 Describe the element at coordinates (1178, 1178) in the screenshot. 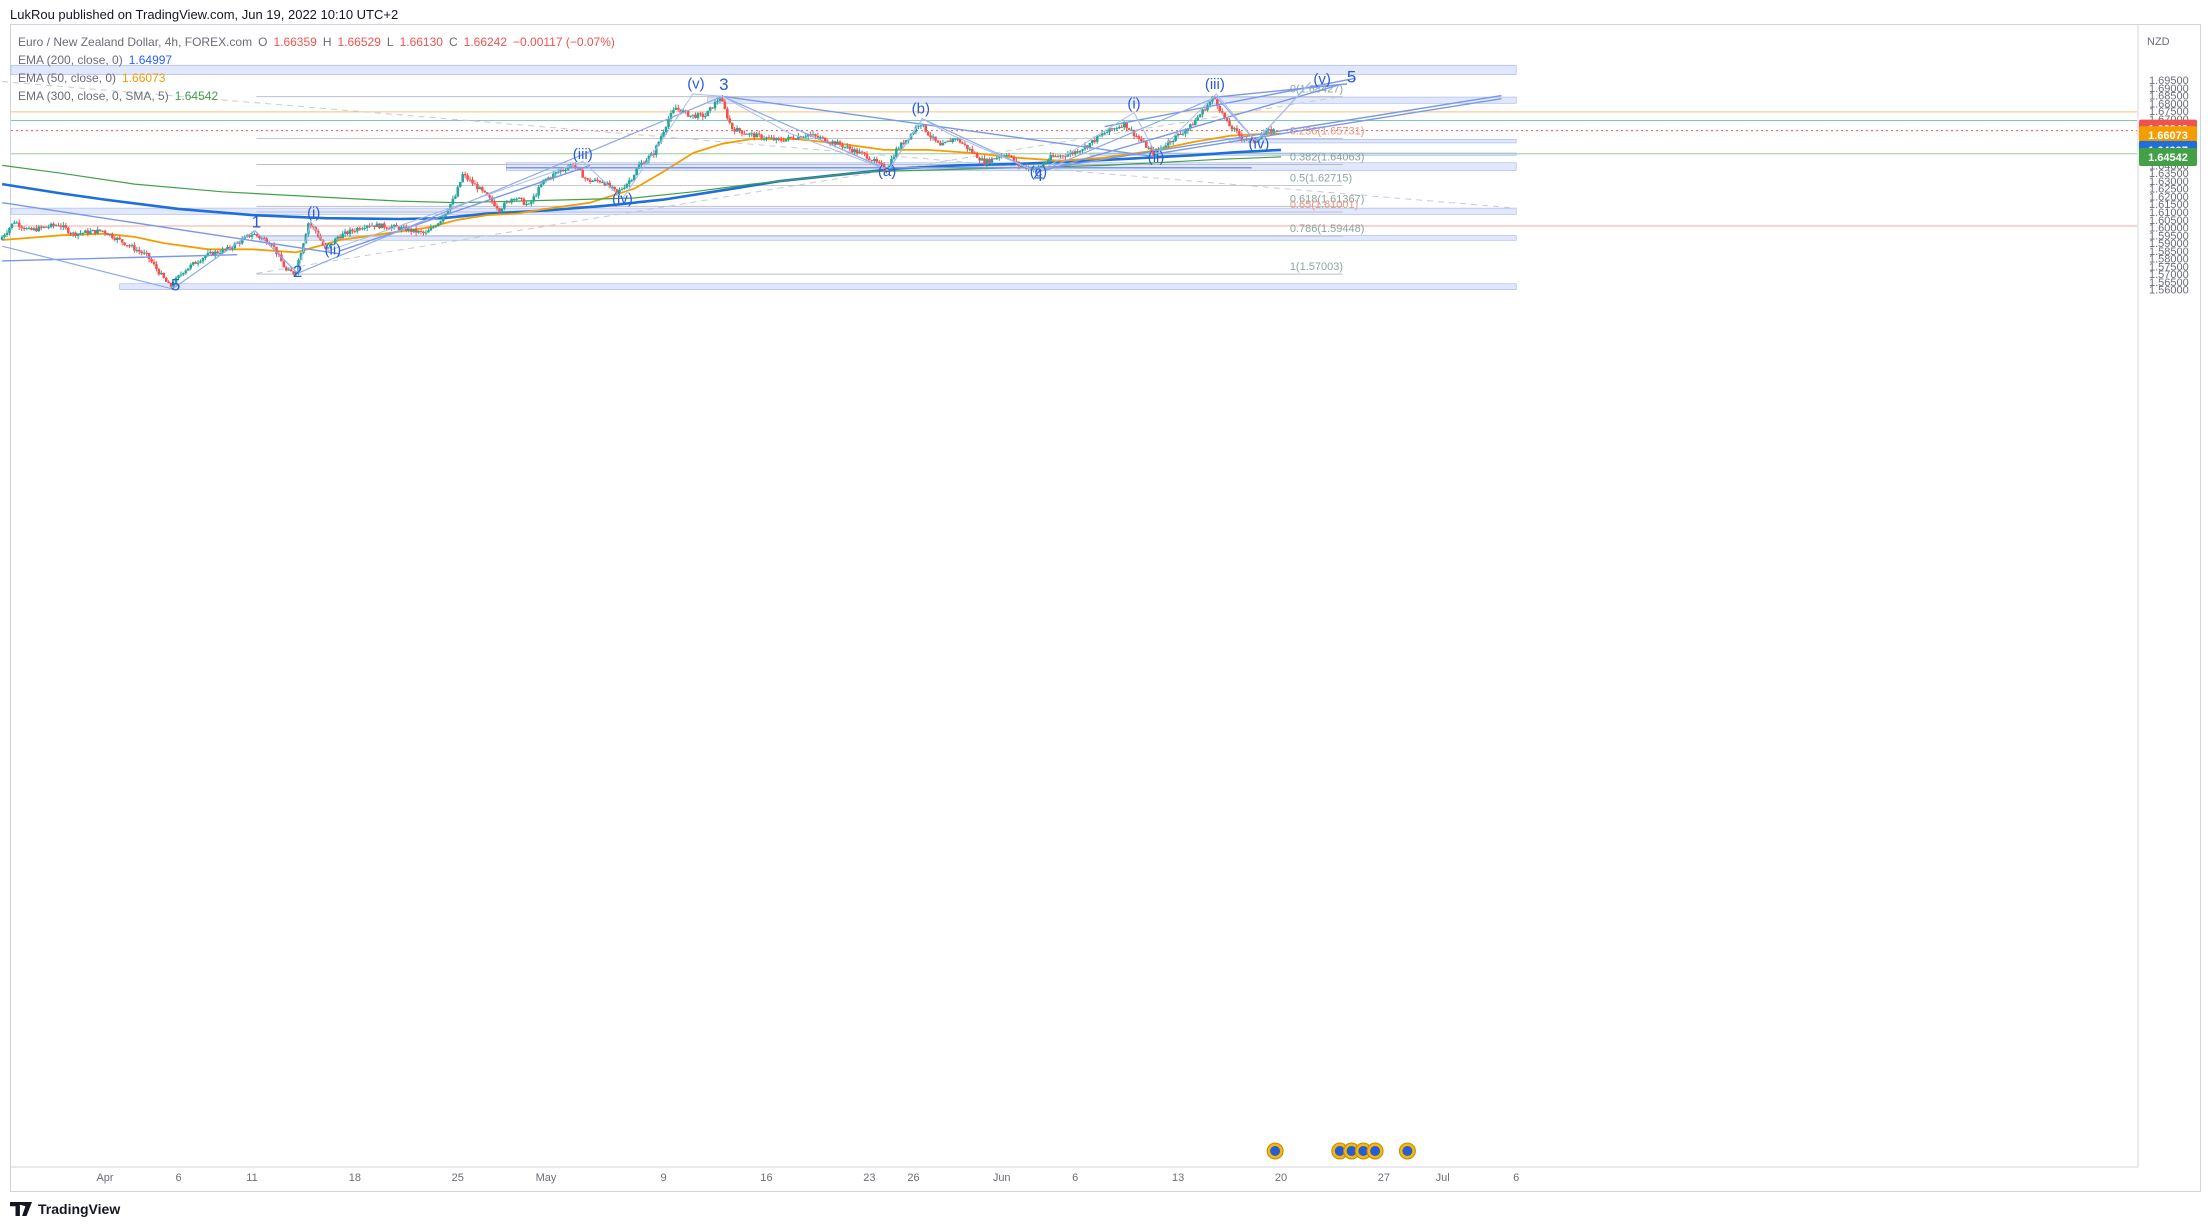

I see `time-tick-12: 13` at that location.